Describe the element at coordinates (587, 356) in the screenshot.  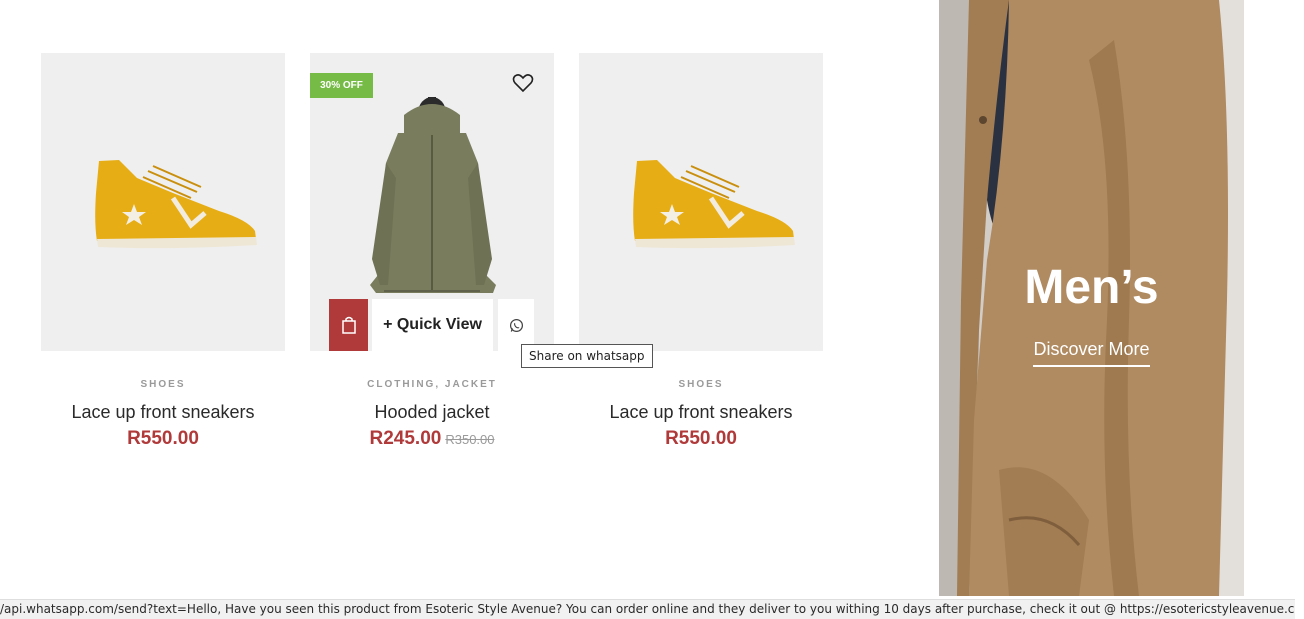
I see `share-tooltip: Share on whatsapp` at that location.